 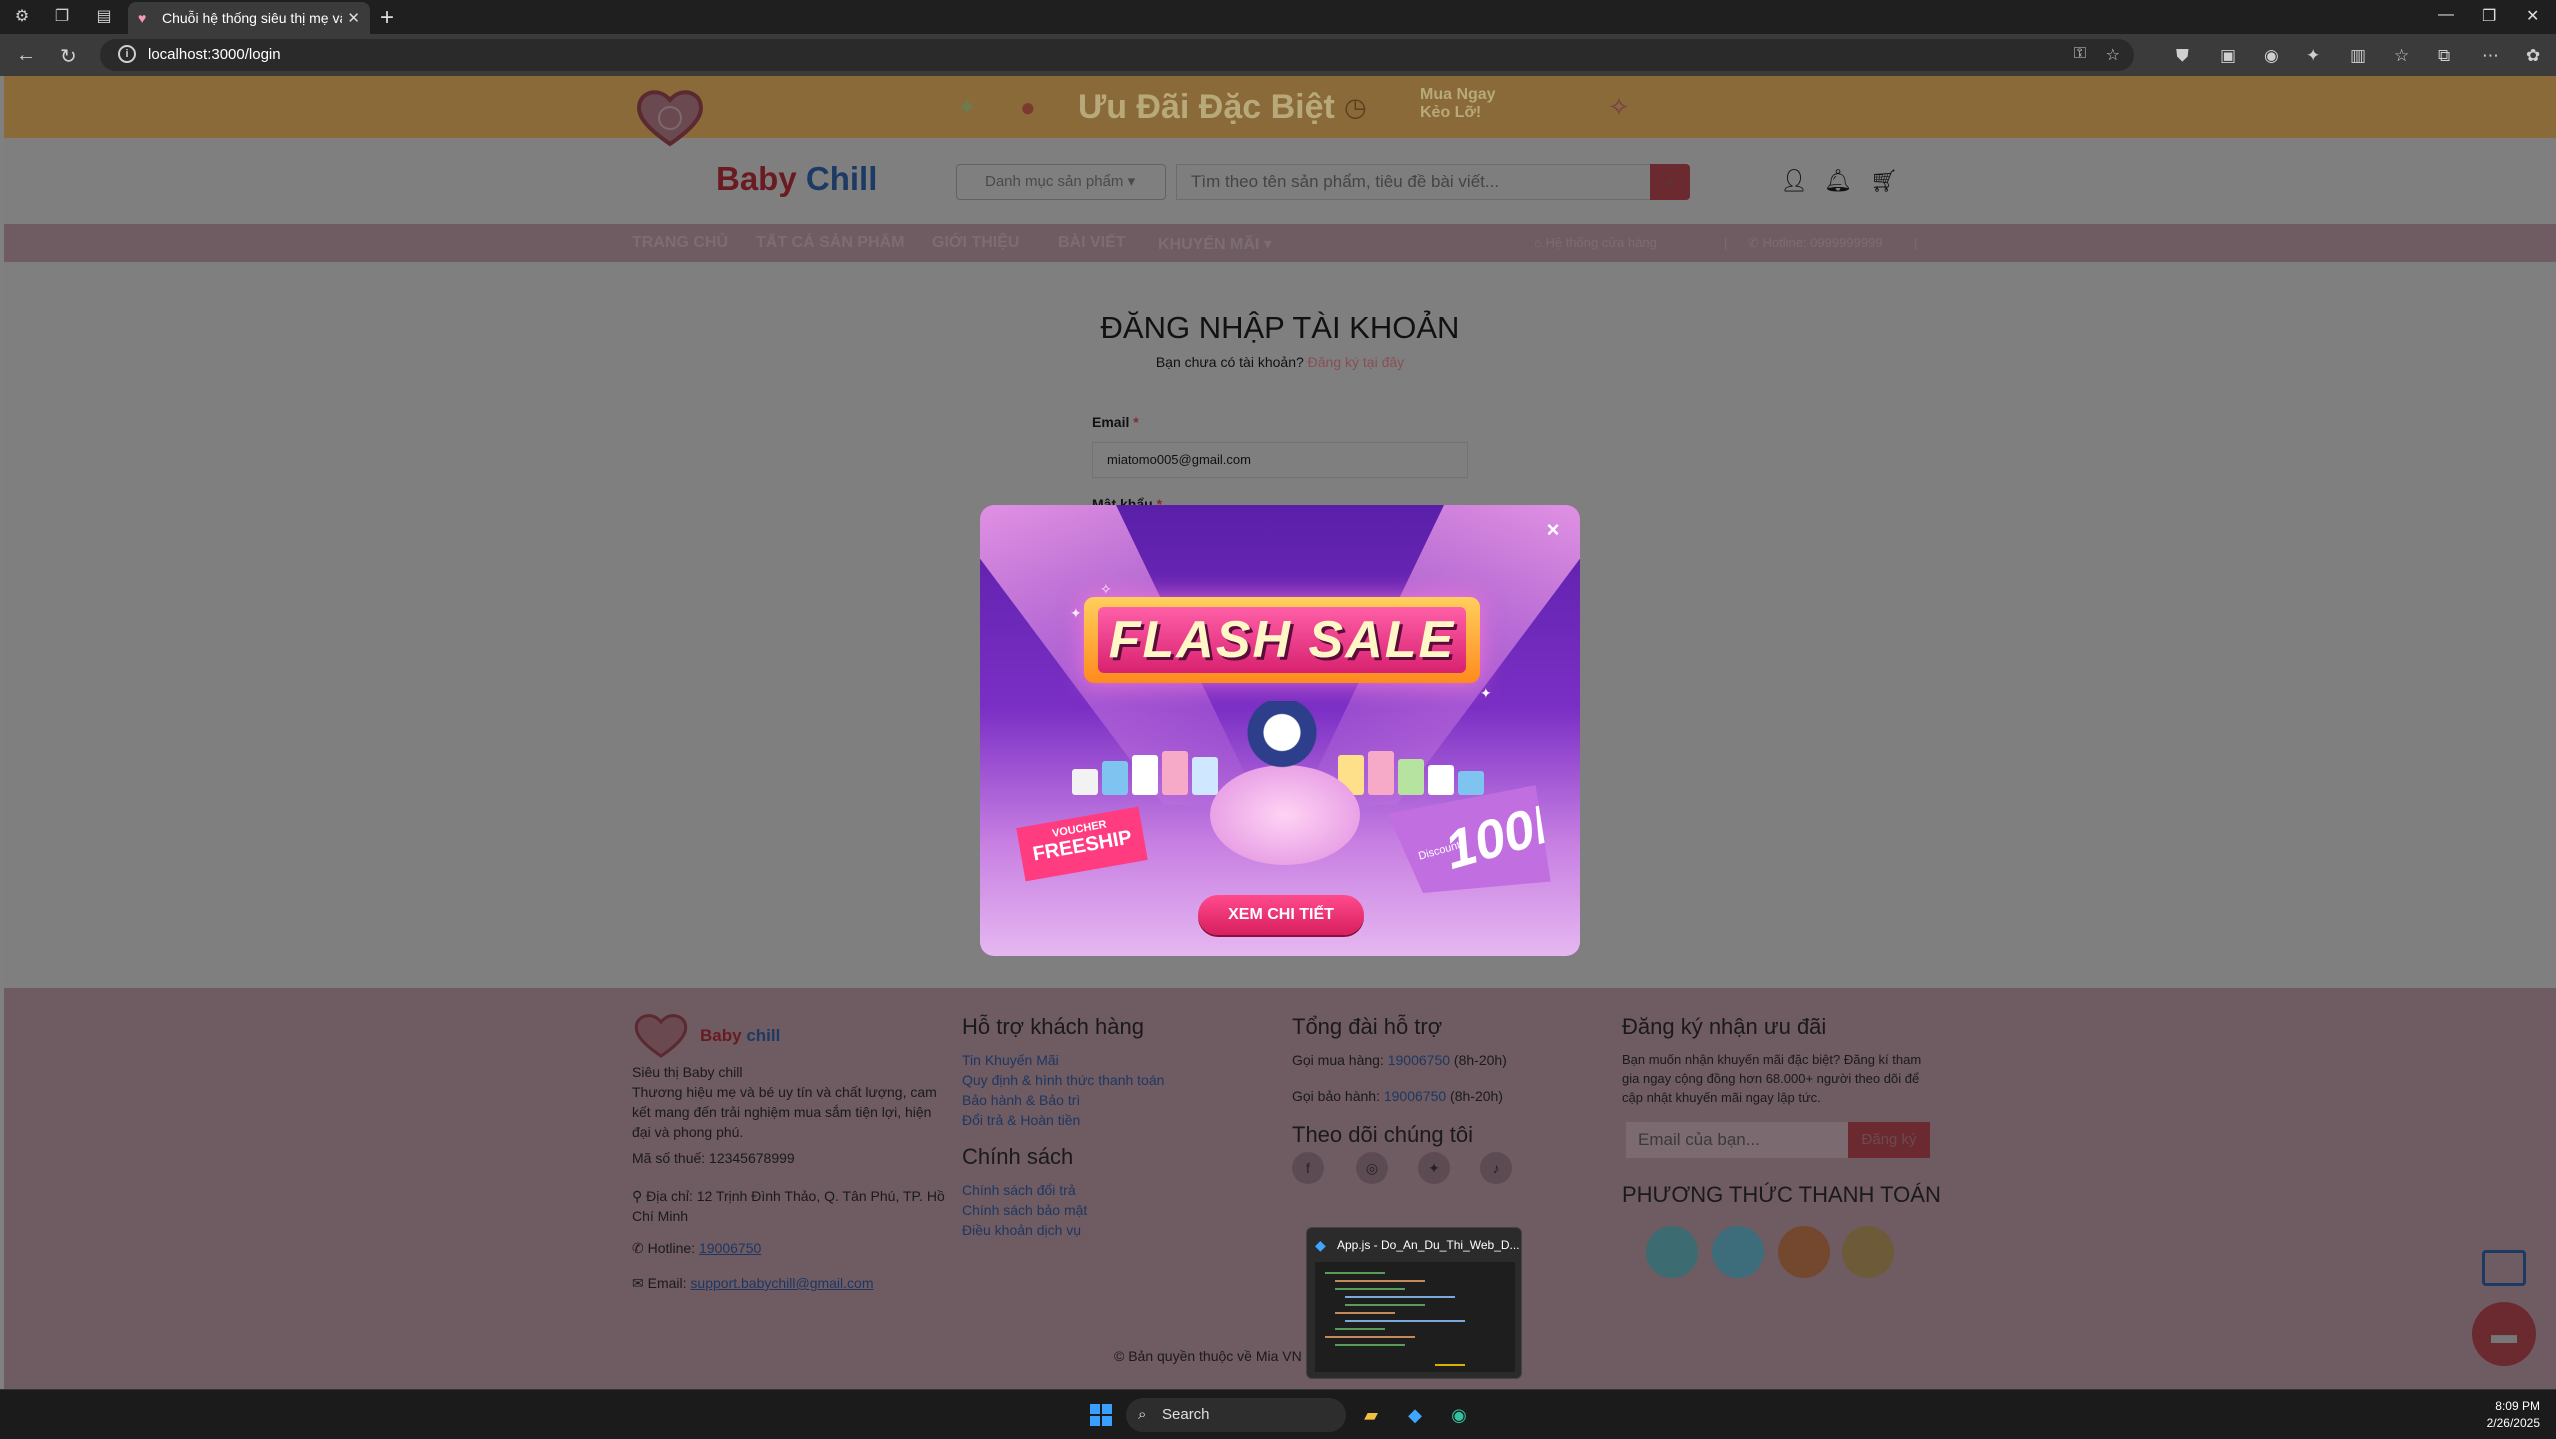 I want to click on tab-active: ♥ Chuỗi hệ thống siêu thị mẹ và bé ✕, so click(x=249, y=18).